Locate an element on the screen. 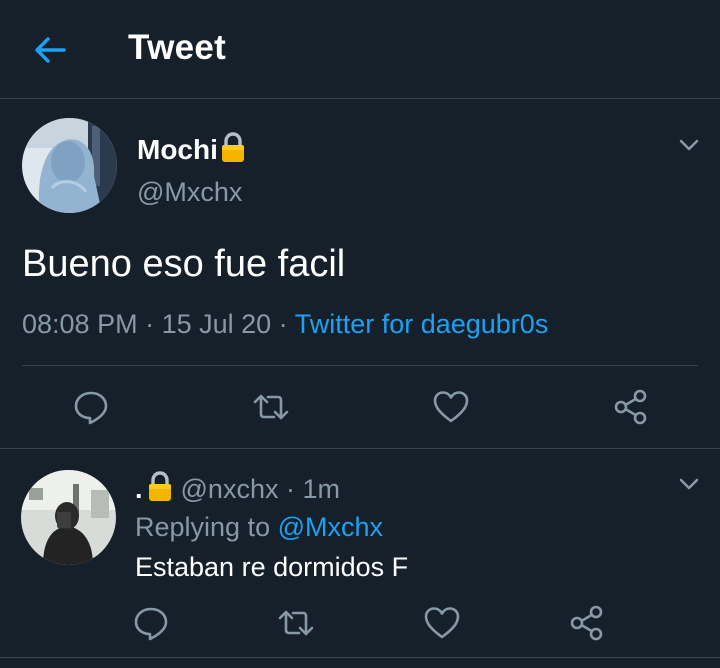 Image resolution: width=720 pixels, height=668 pixels. user-handle: @Mxchx is located at coordinates (189, 192).